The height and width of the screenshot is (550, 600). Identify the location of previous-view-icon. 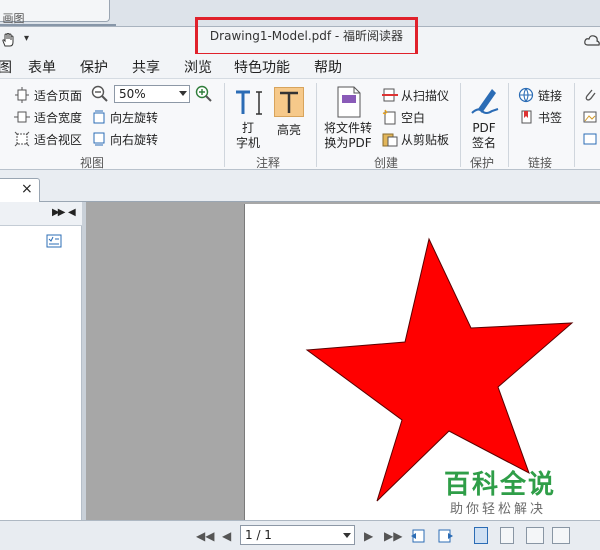
(419, 536).